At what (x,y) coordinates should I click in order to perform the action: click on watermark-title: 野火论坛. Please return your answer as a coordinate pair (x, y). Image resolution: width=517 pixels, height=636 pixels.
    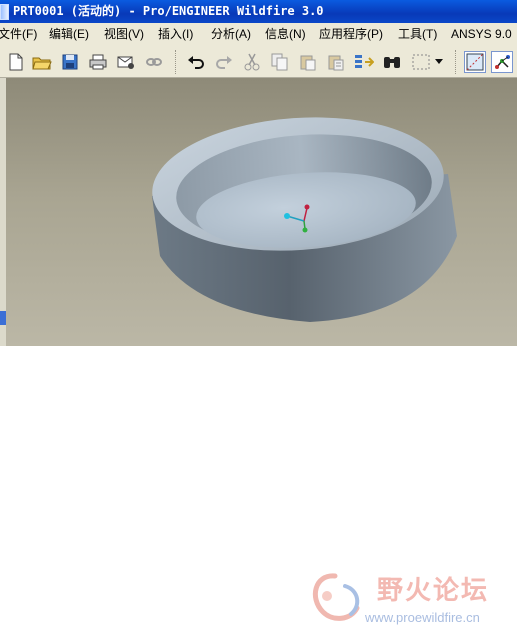
    Looking at the image, I should click on (433, 591).